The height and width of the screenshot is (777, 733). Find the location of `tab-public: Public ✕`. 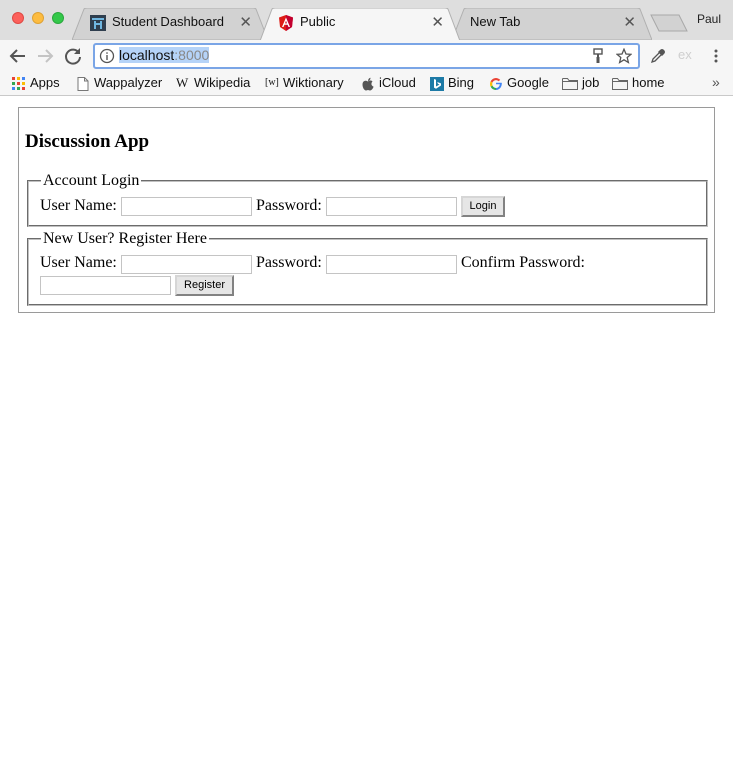

tab-public: Public ✕ is located at coordinates (360, 24).